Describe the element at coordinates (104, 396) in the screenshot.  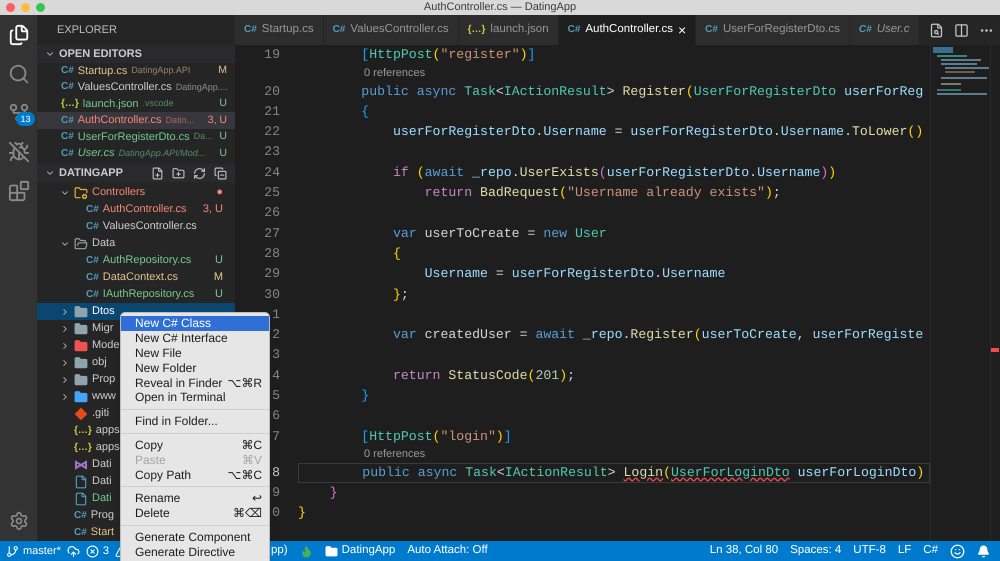
I see `file-name: www` at that location.